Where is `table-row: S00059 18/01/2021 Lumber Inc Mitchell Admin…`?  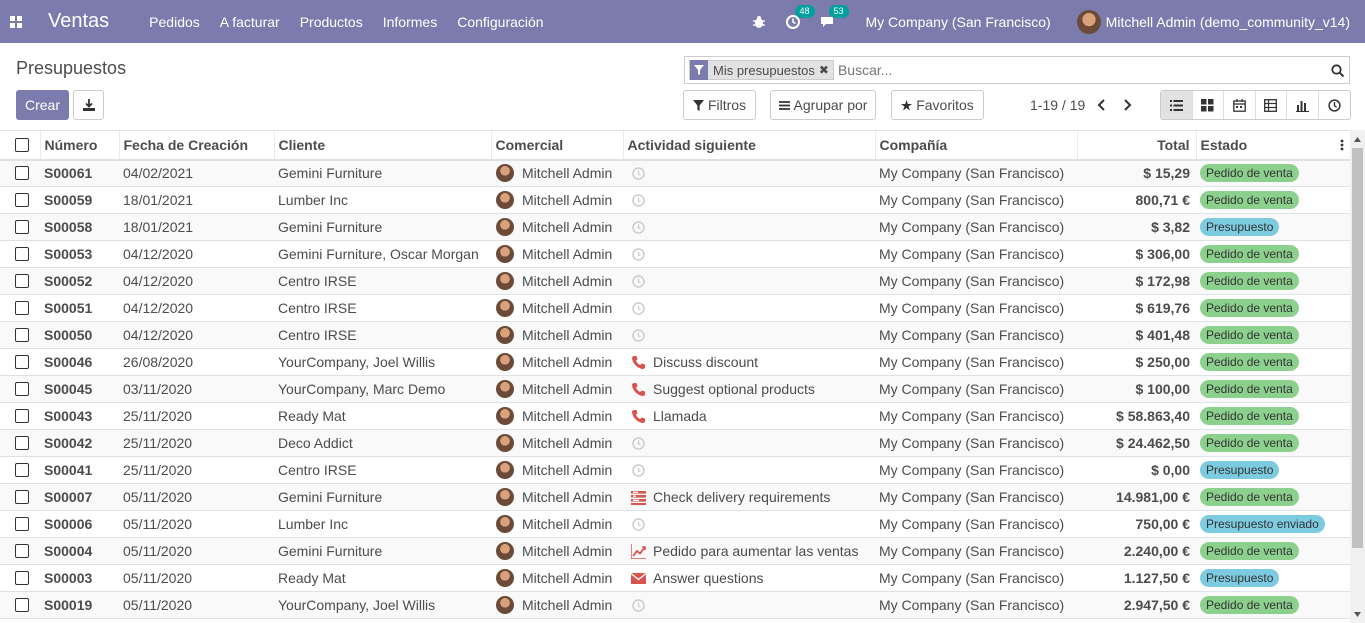
table-row: S00059 18/01/2021 Lumber Inc Mitchell Admin… is located at coordinates (675, 200).